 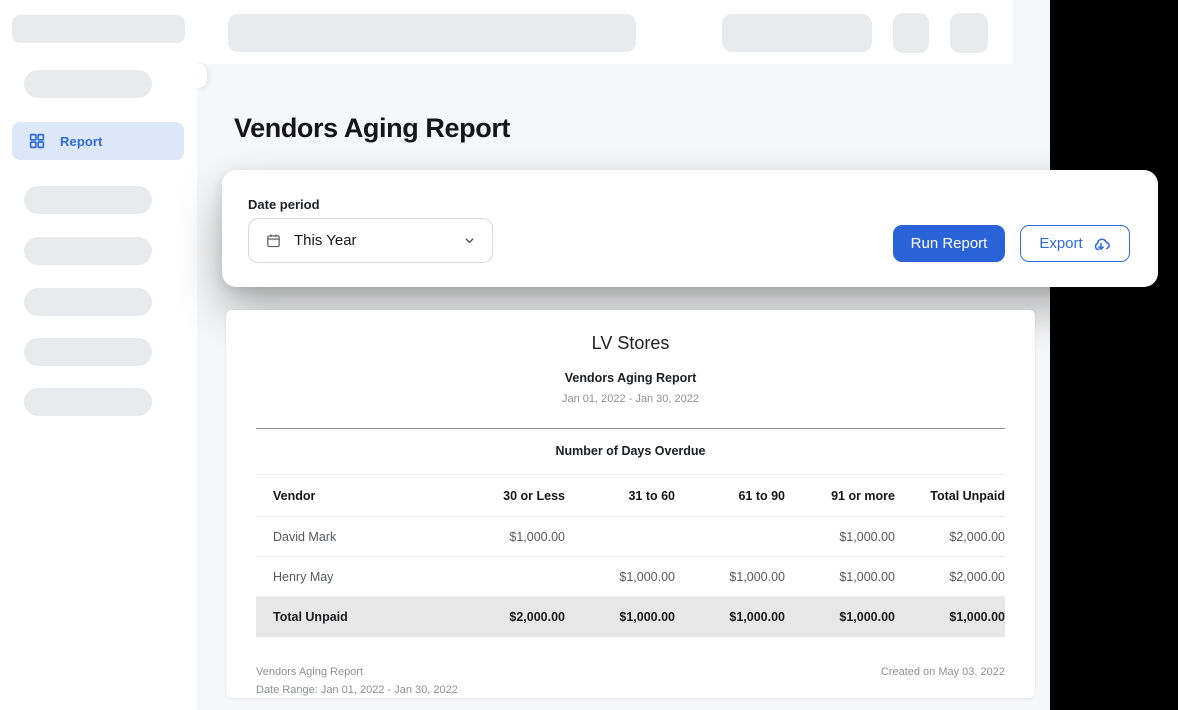 I want to click on column-header-total-unpaid: Total Unpaid, so click(x=967, y=495).